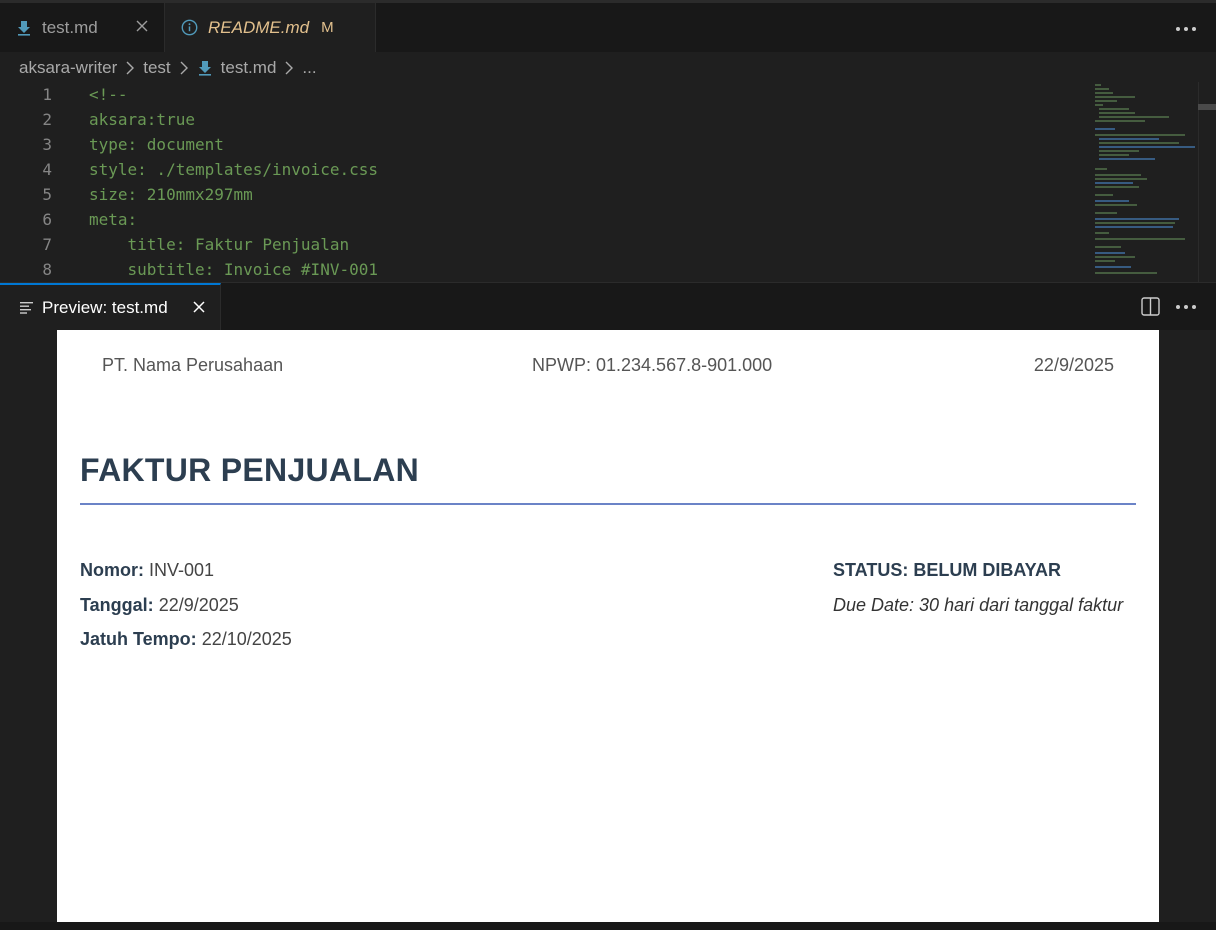 The height and width of the screenshot is (930, 1216). Describe the element at coordinates (193, 365) in the screenshot. I see `company-name: PT. Nama Perusahaan` at that location.